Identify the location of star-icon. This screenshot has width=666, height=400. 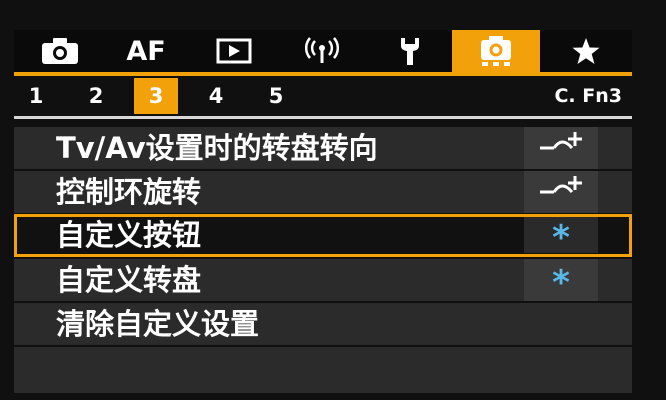
(586, 51).